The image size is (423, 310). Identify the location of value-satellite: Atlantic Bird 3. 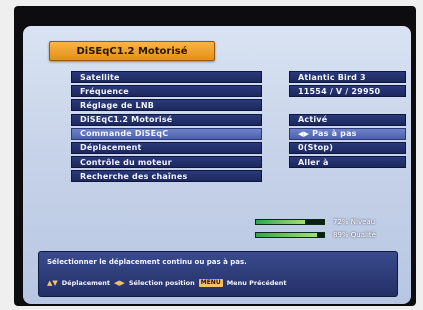
(347, 77).